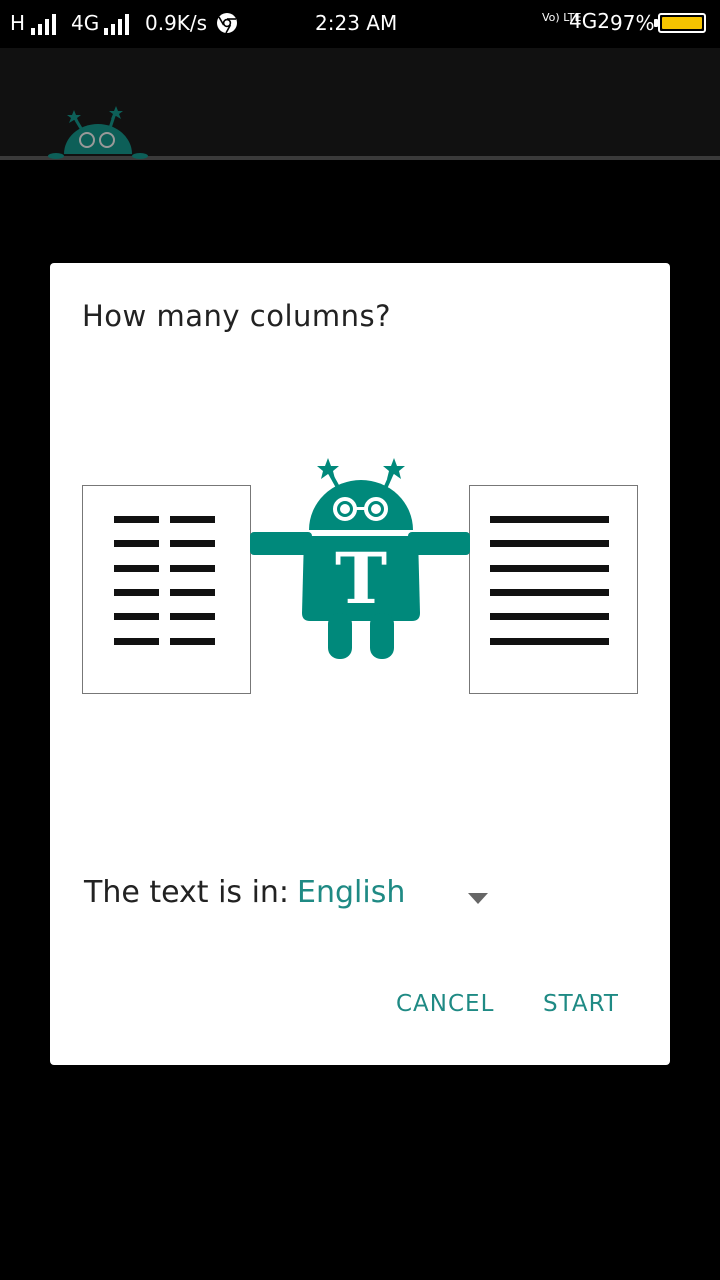 Image resolution: width=720 pixels, height=1280 pixels. I want to click on network-speed: 0.9K/s, so click(176, 23).